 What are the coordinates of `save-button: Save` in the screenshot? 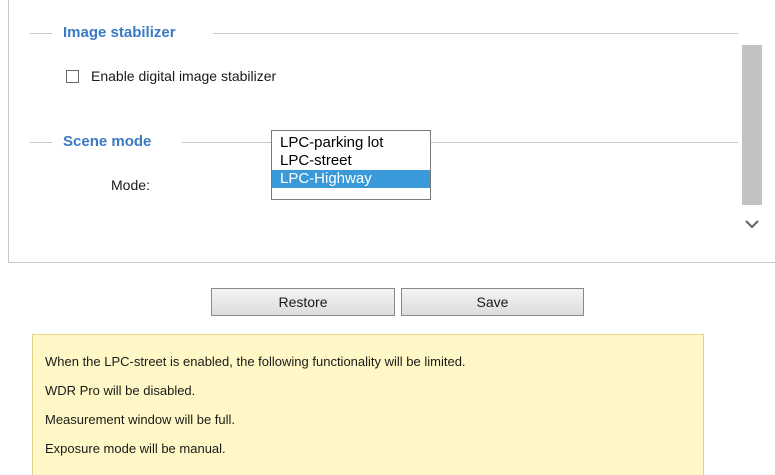 It's located at (492, 302).